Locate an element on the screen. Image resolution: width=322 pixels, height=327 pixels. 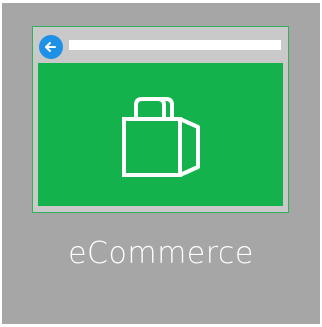
shopping-bag-icon is located at coordinates (161, 137).